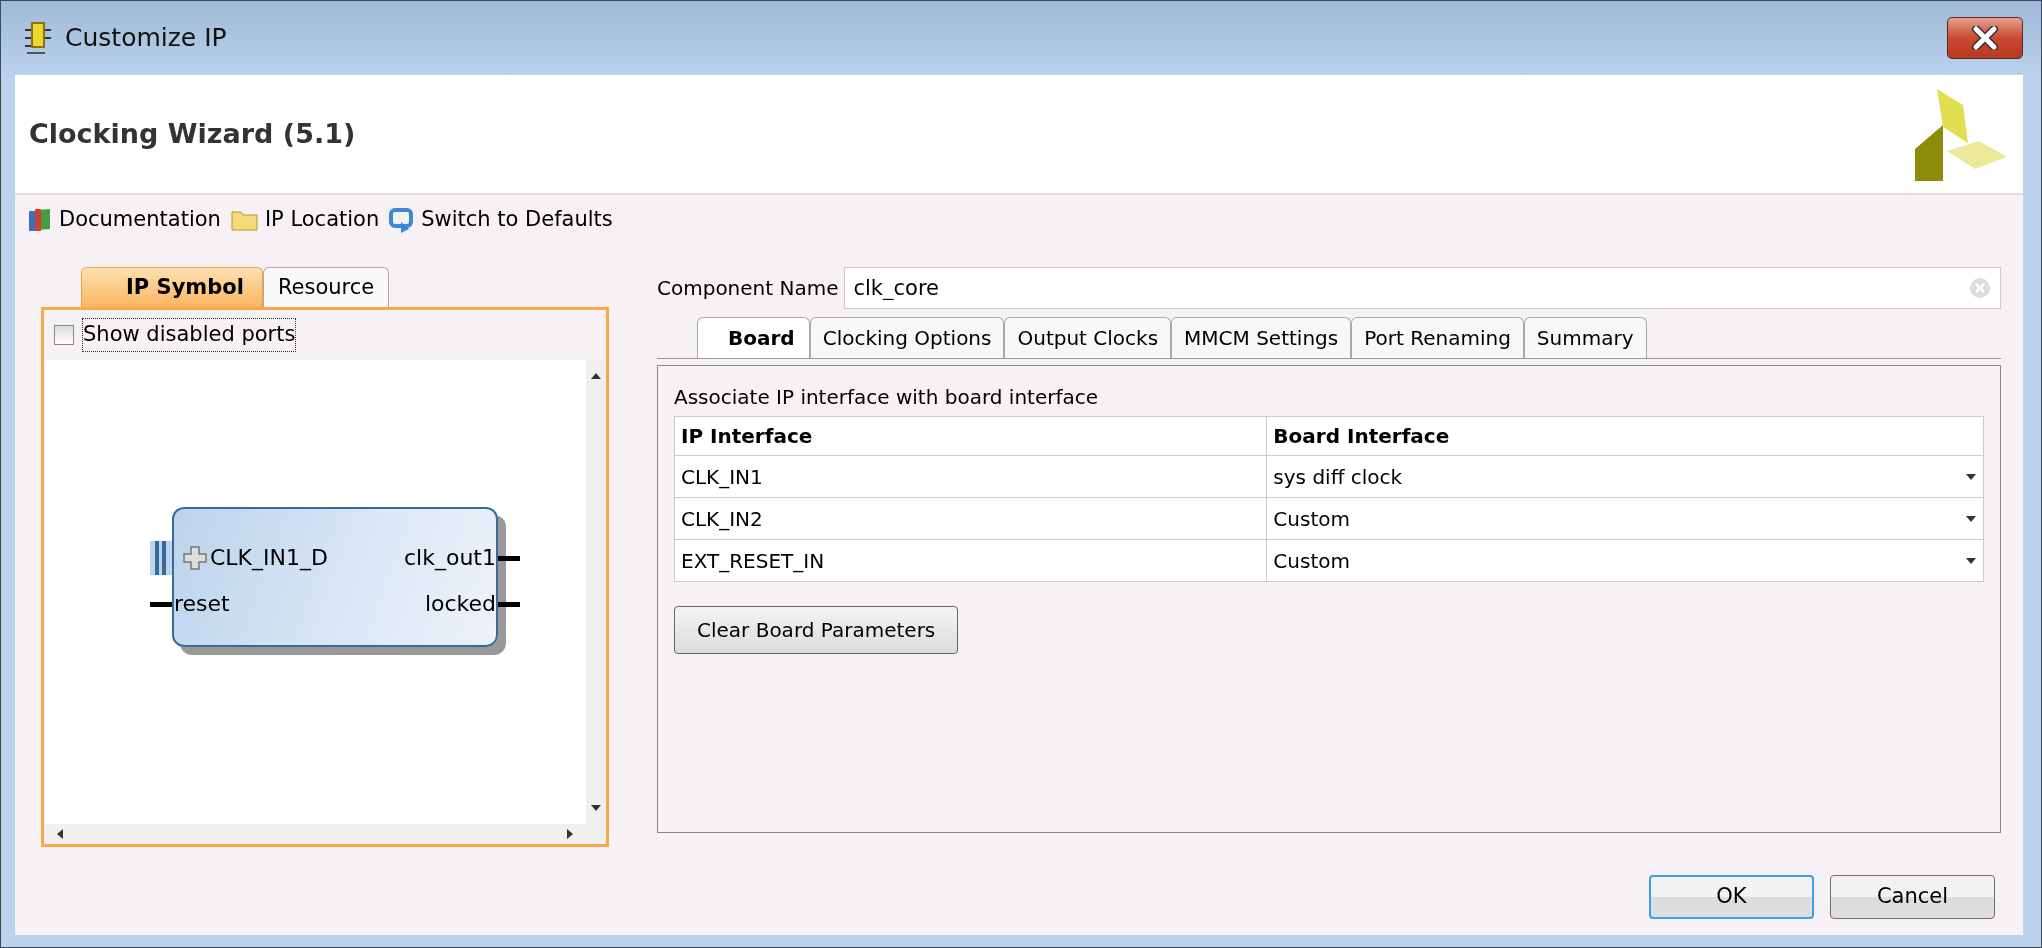 This screenshot has width=2042, height=948. I want to click on close-icon, so click(1985, 38).